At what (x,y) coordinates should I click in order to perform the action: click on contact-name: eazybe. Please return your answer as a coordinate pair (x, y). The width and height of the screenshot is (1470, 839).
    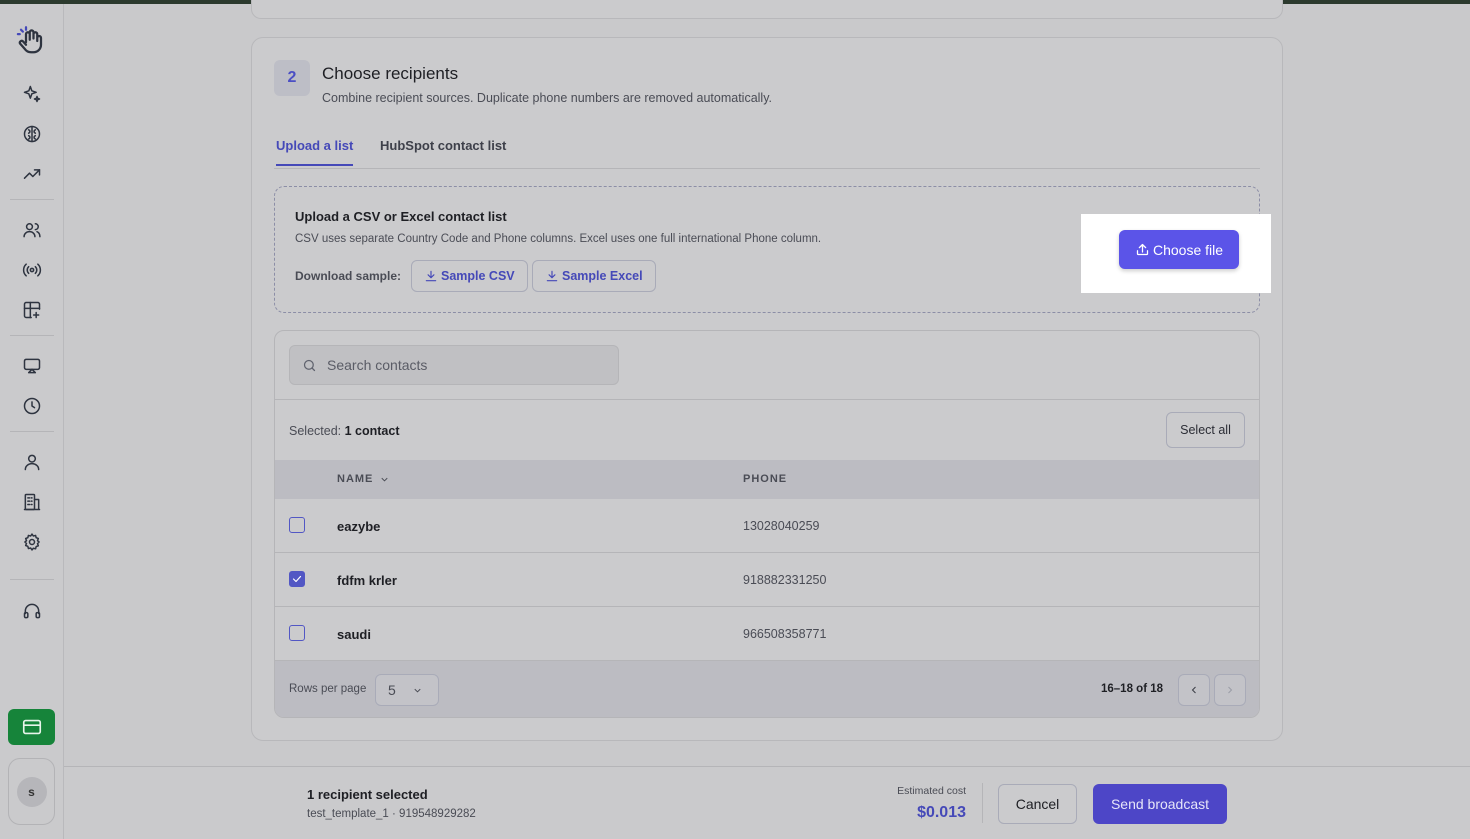
    Looking at the image, I should click on (359, 526).